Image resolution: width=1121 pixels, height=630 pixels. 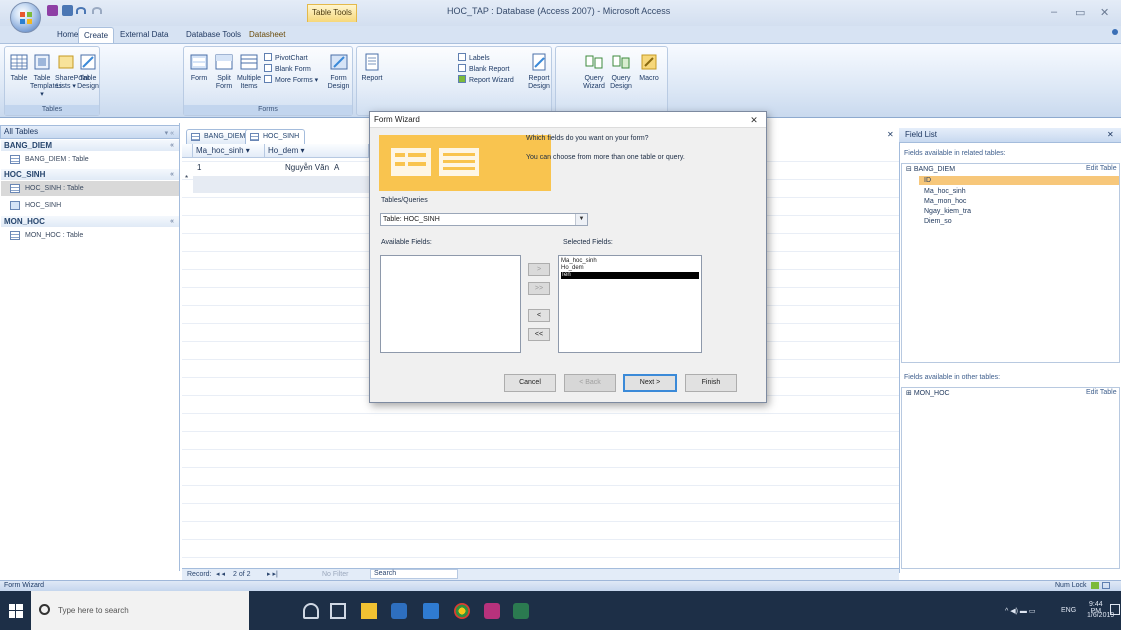 I want to click on record-search-box: Search, so click(x=414, y=574).